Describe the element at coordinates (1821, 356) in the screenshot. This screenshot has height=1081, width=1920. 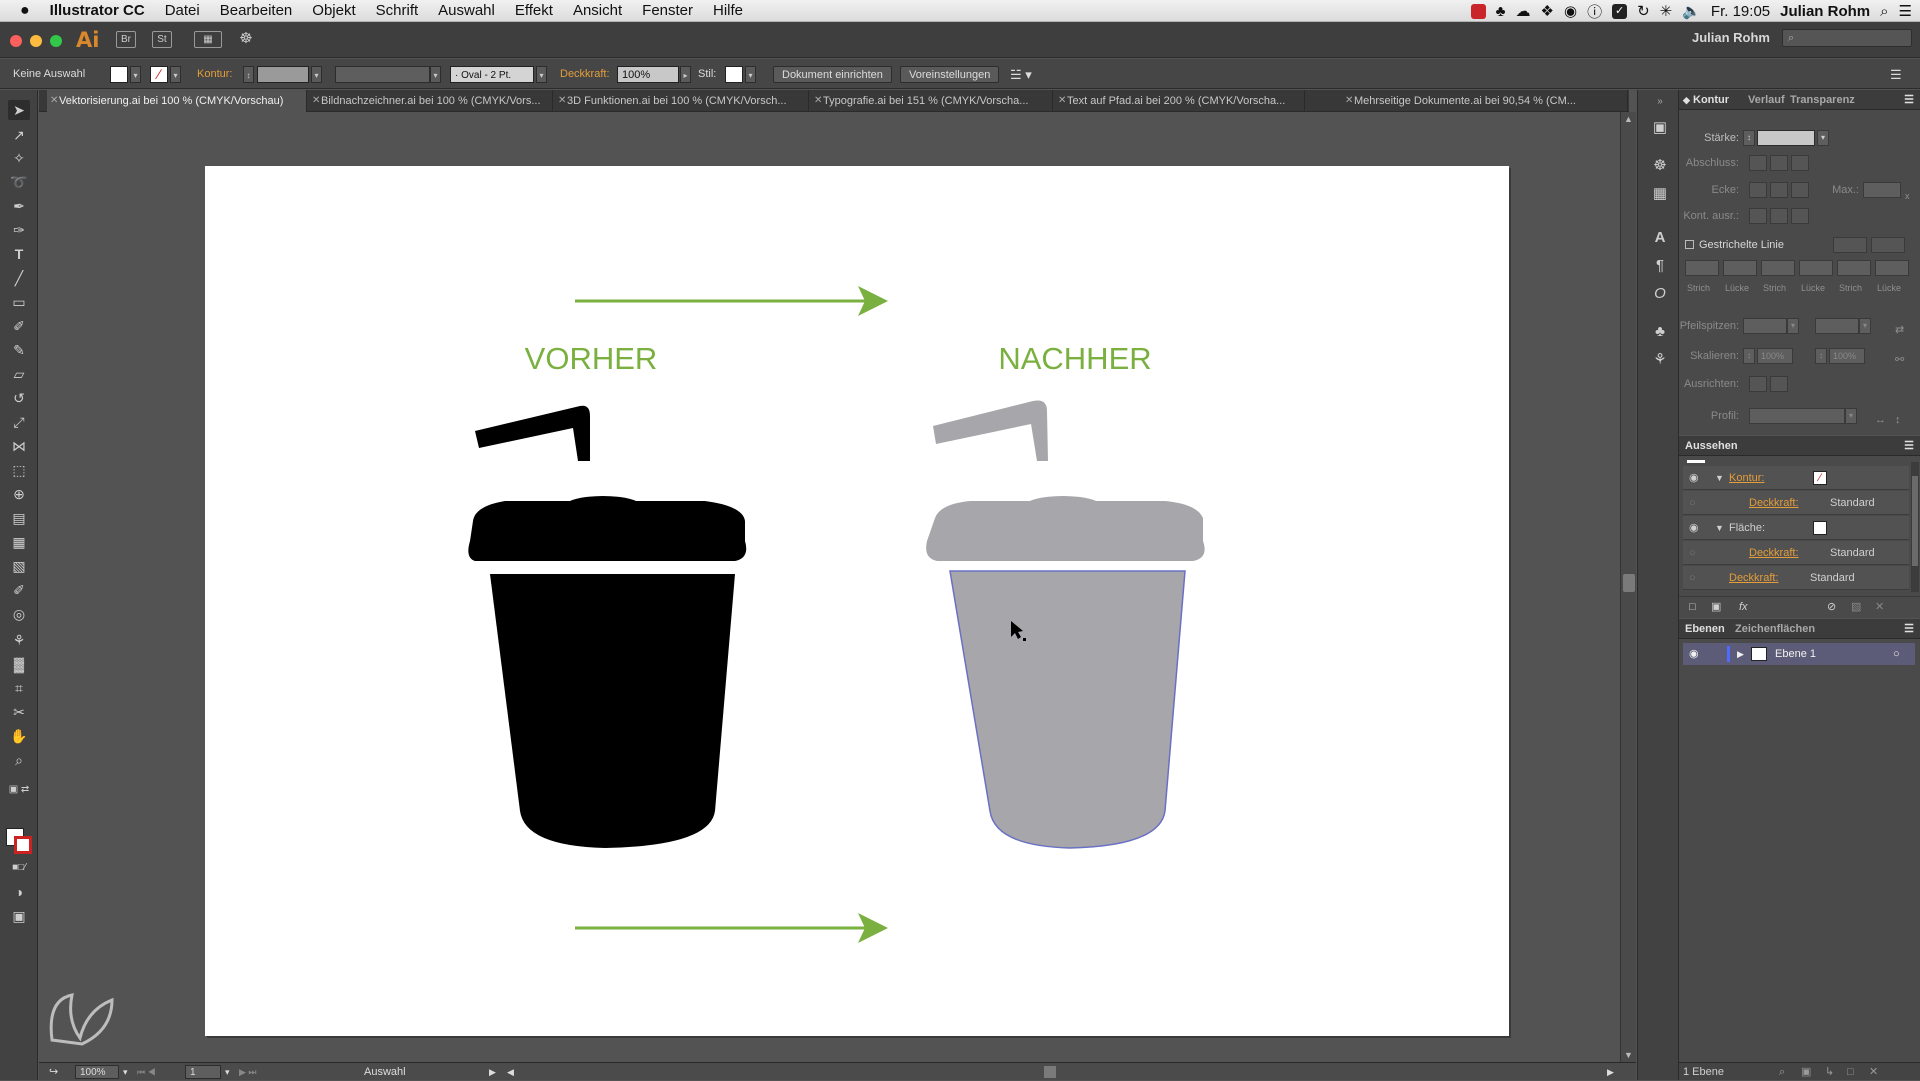
I see `scale-end-stepper-icon: ↕` at that location.